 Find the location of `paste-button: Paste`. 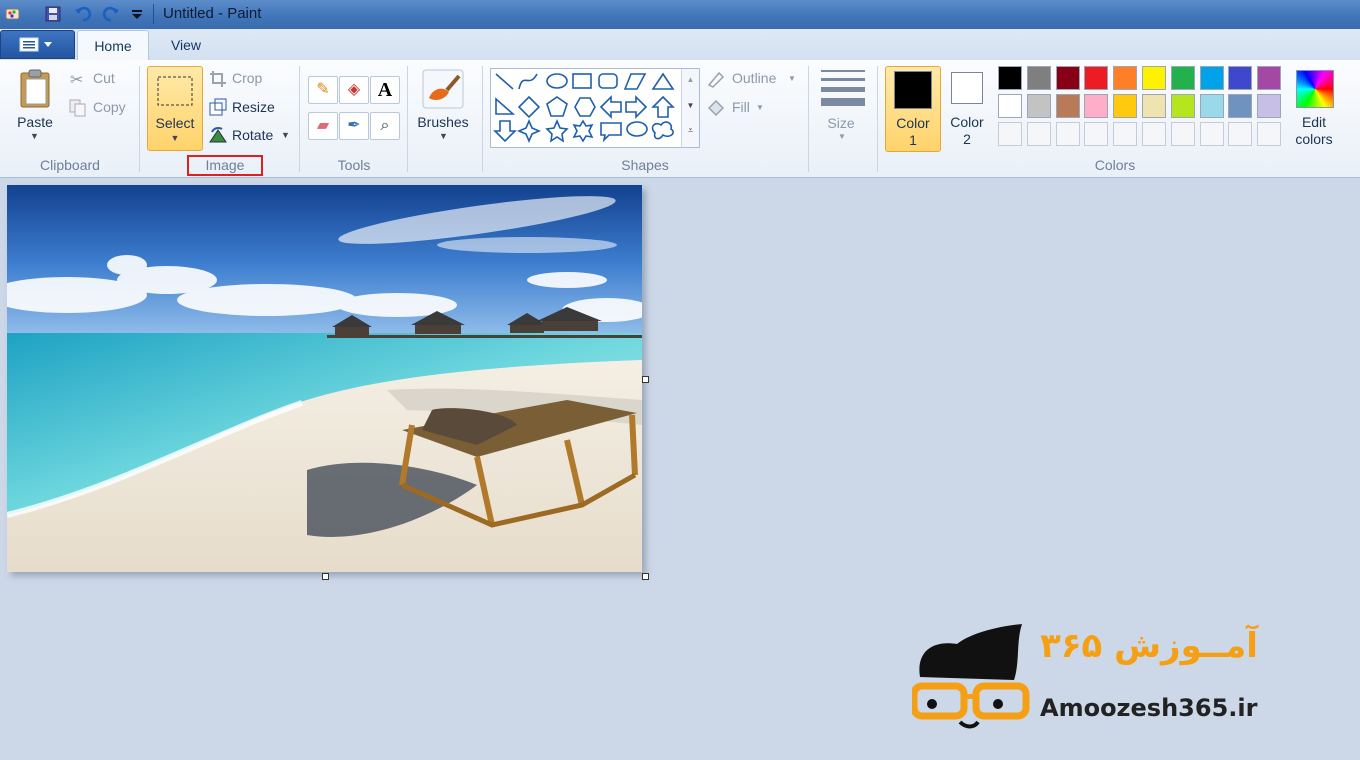

paste-button: Paste is located at coordinates (35, 122).